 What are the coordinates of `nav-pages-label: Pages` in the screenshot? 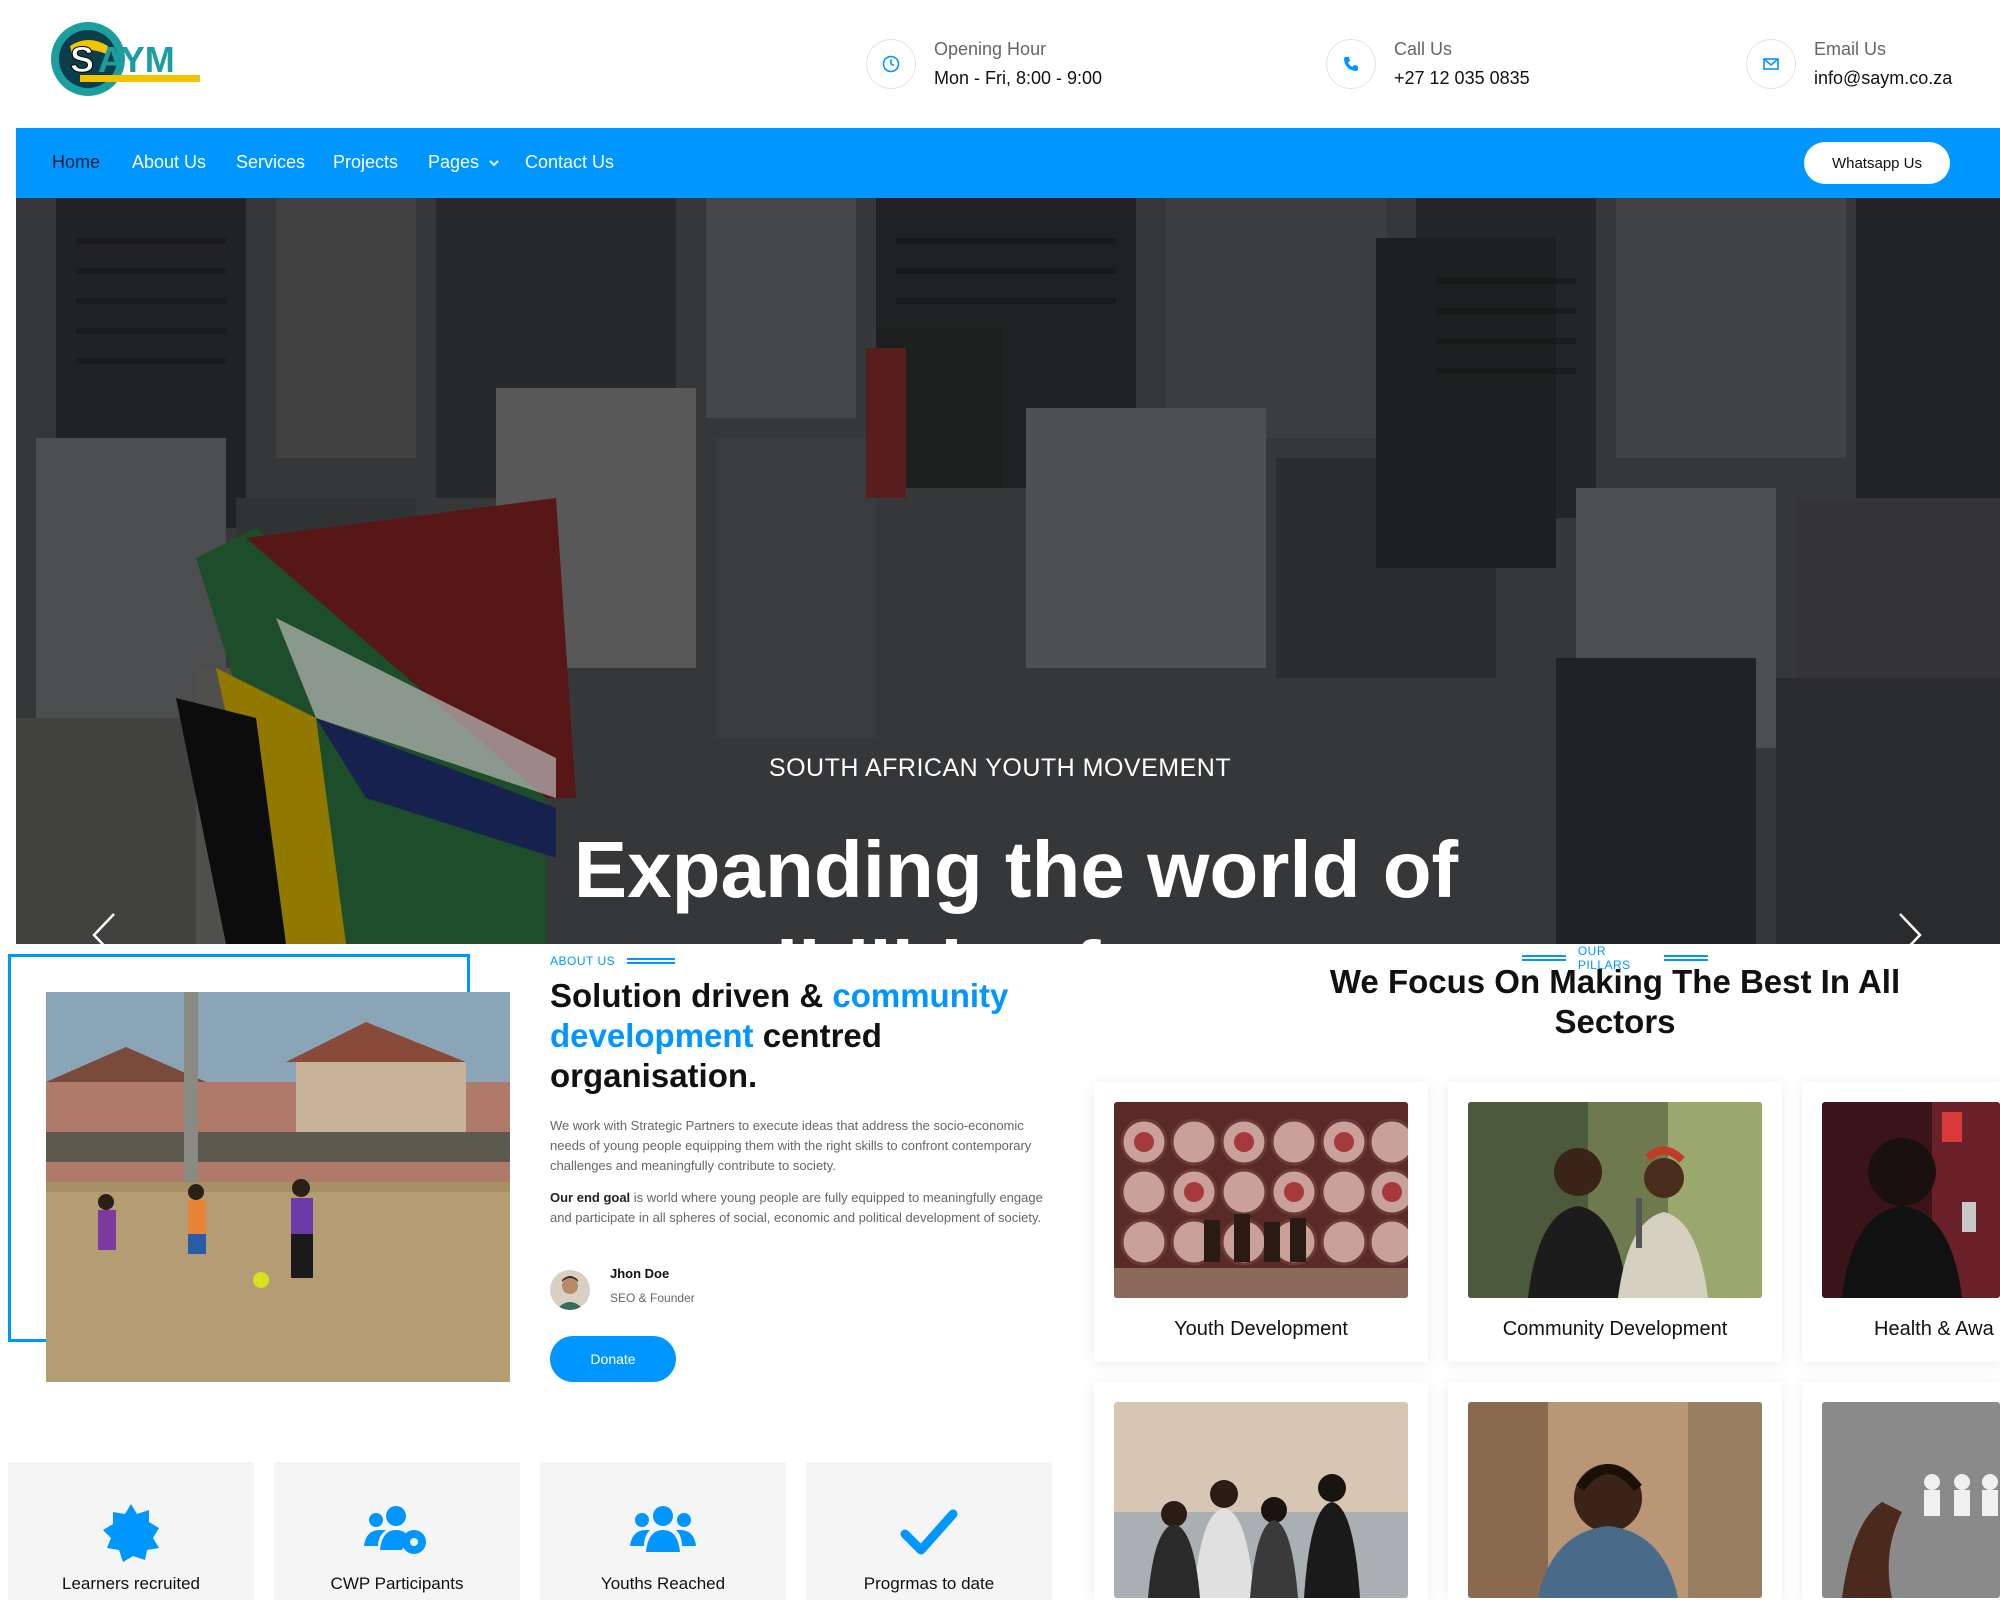 It's located at (454, 162).